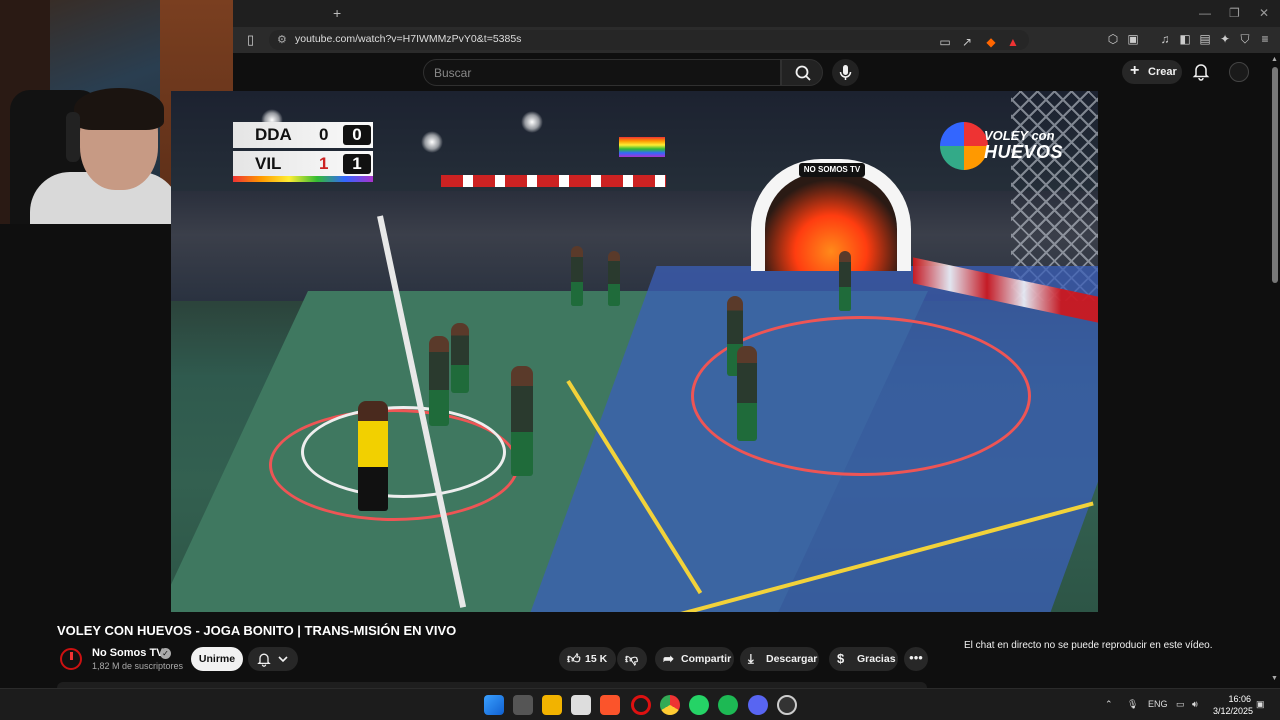  What do you see at coordinates (1180, 704) in the screenshot?
I see `network-icon: ▭` at bounding box center [1180, 704].